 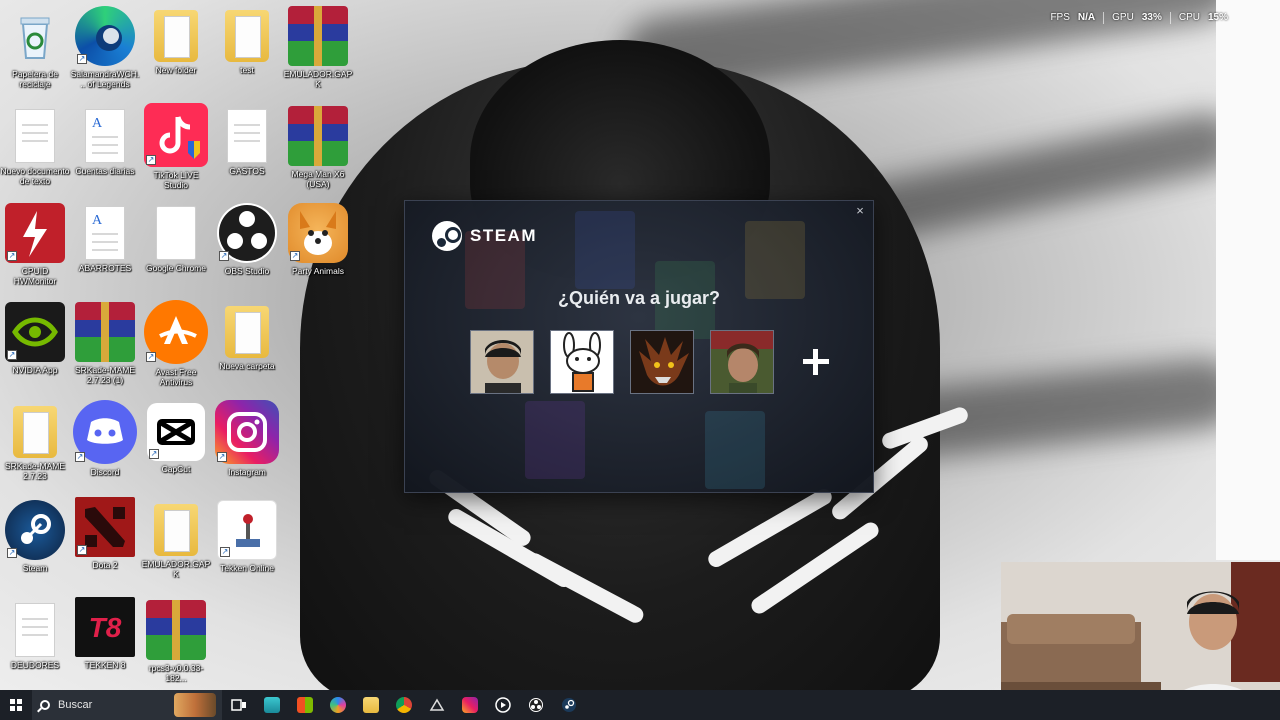 What do you see at coordinates (105, 332) in the screenshot?
I see `winrar-icon` at bounding box center [105, 332].